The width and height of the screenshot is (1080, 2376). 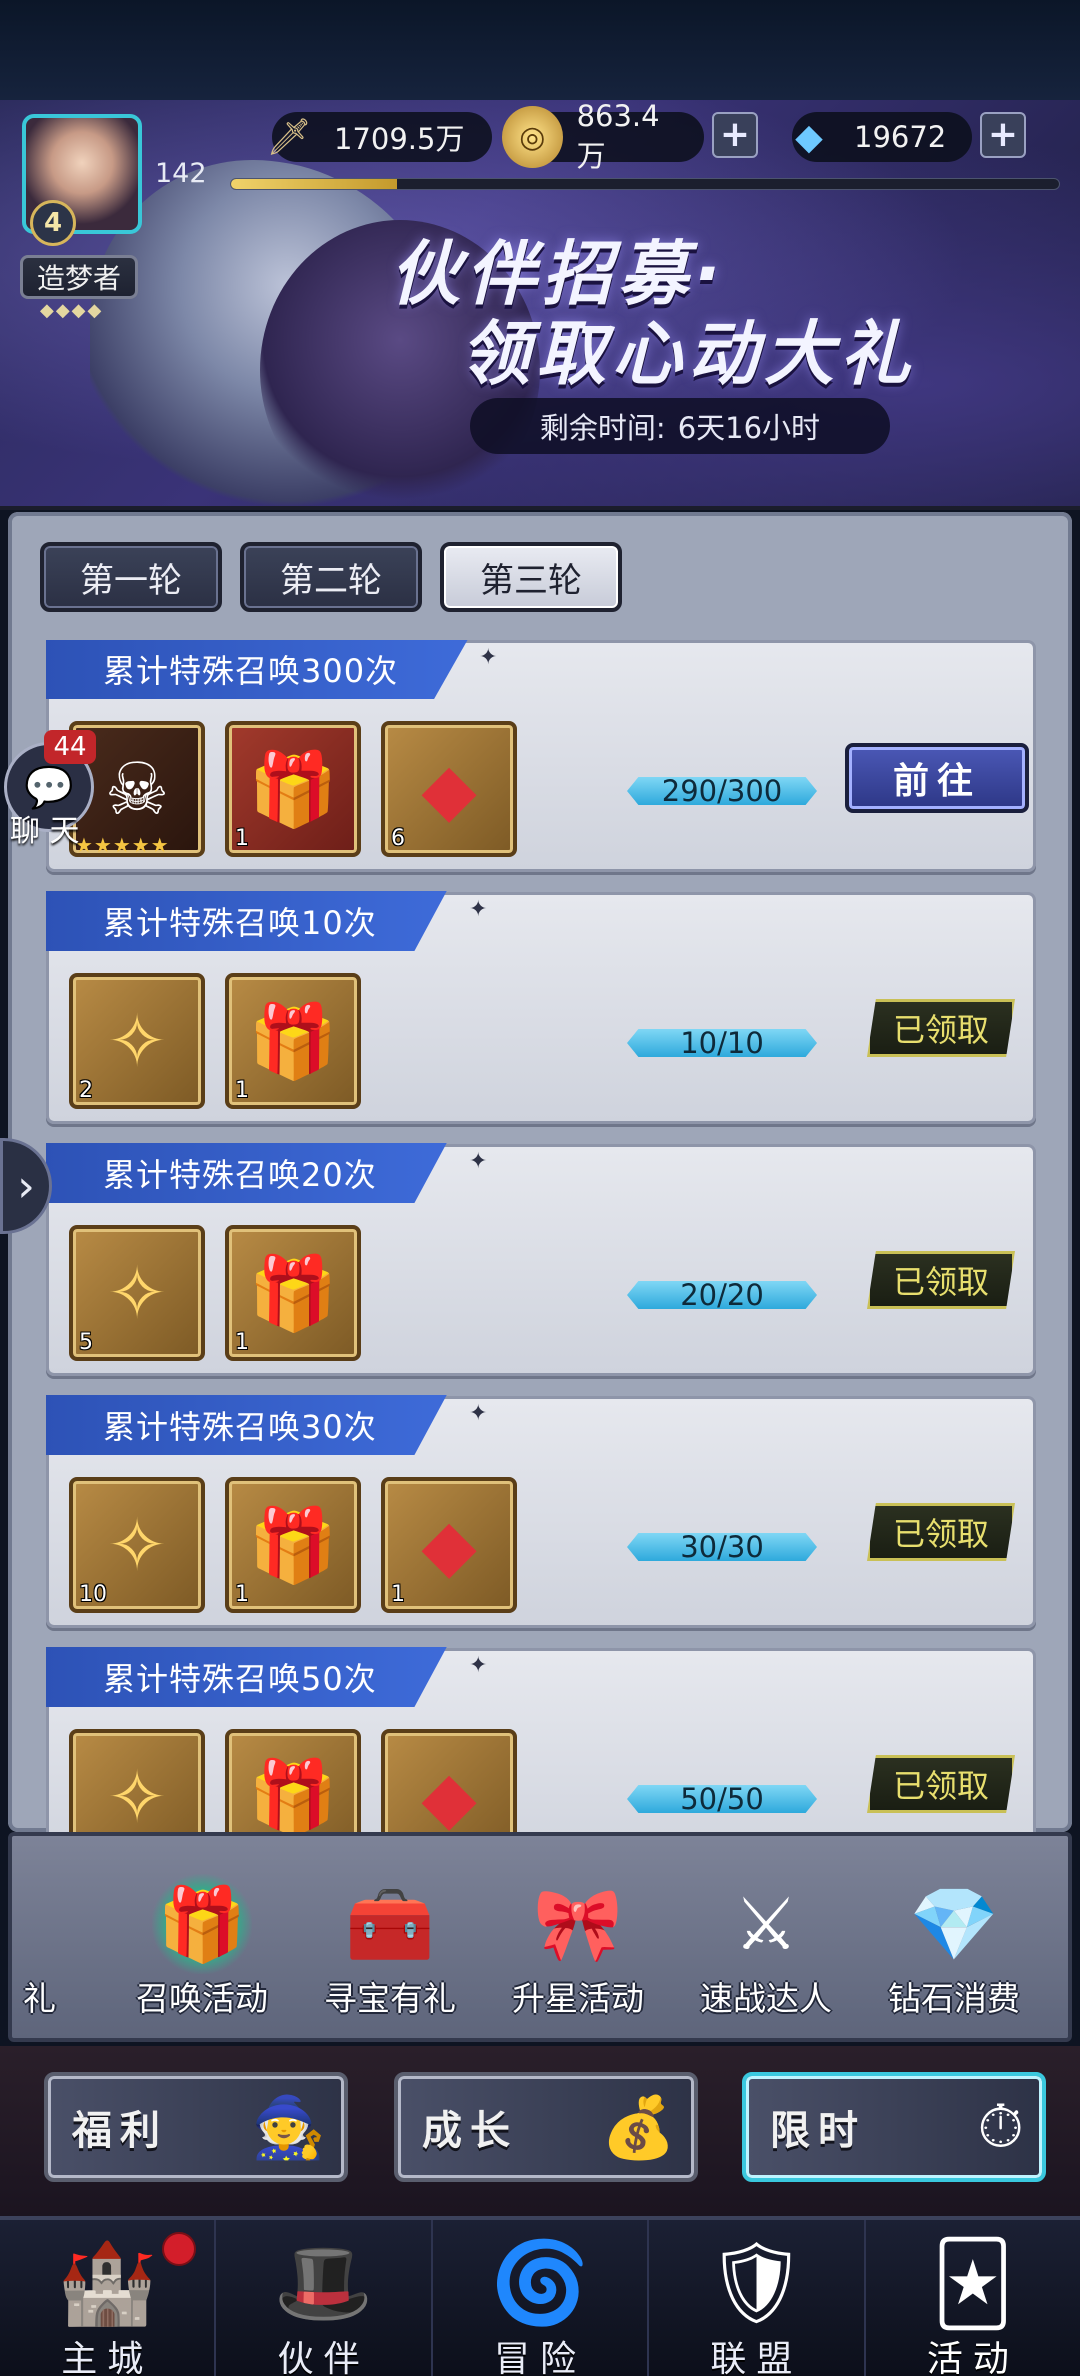 What do you see at coordinates (39, 1998) in the screenshot?
I see `activity-tab-label: 礼` at bounding box center [39, 1998].